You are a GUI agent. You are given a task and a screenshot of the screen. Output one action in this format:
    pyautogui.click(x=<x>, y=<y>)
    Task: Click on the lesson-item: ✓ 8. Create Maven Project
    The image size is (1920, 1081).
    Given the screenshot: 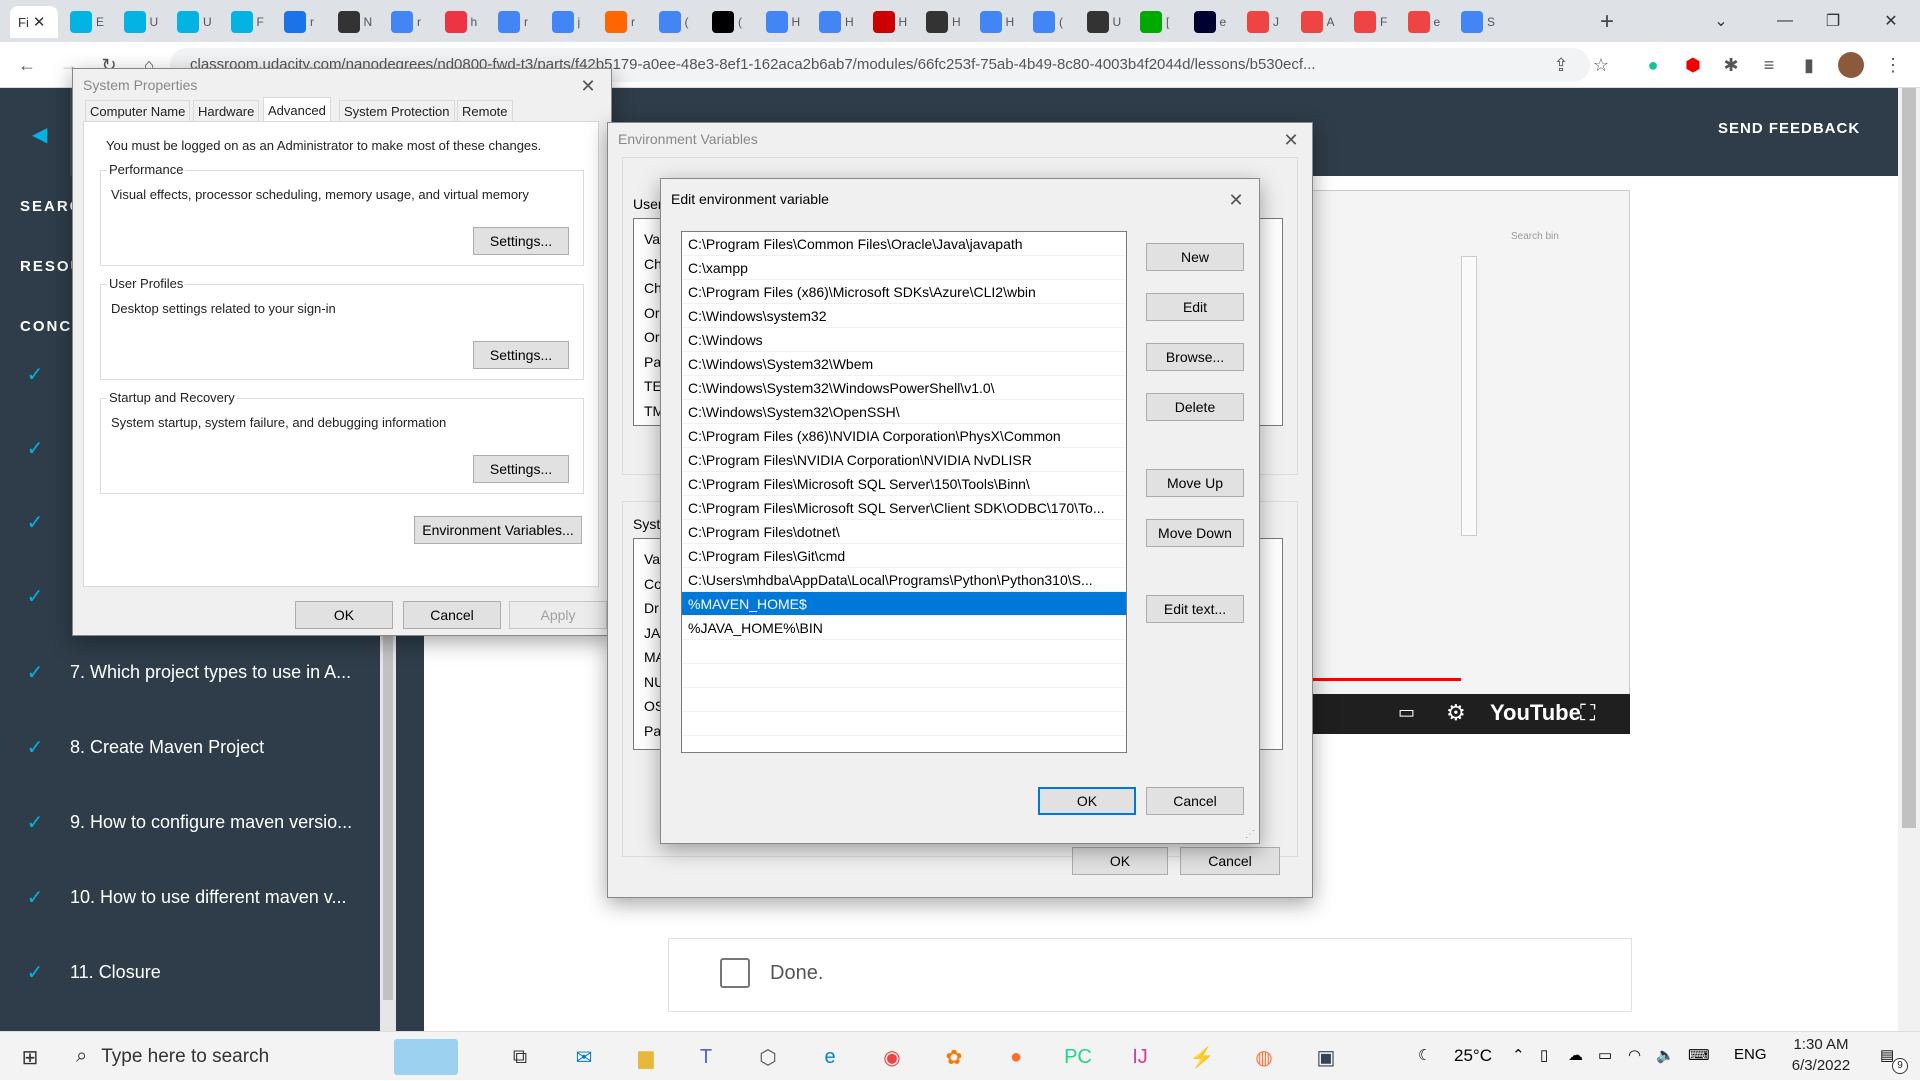 What is the action you would take?
    pyautogui.click(x=190, y=747)
    